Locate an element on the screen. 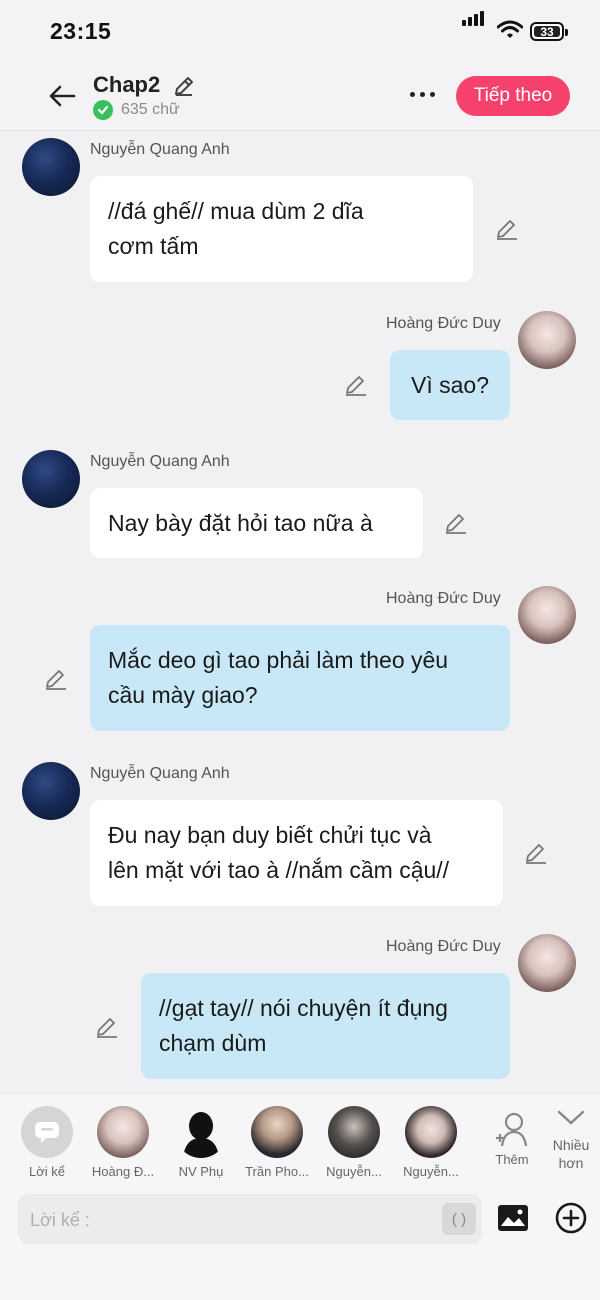 The width and height of the screenshot is (600, 1300). status-bar: 23:15 33 is located at coordinates (300, 32).